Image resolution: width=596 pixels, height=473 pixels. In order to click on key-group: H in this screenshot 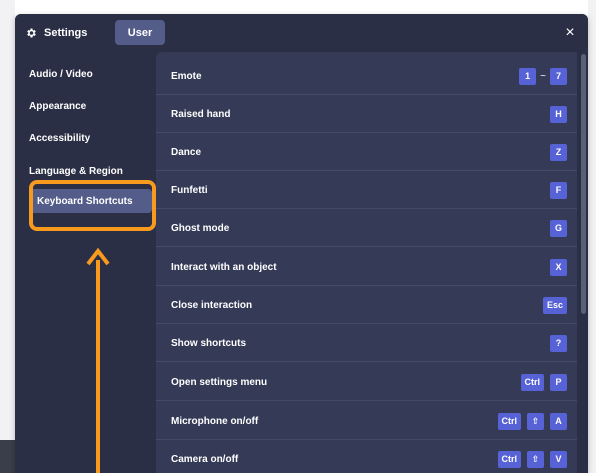, I will do `click(555, 114)`.